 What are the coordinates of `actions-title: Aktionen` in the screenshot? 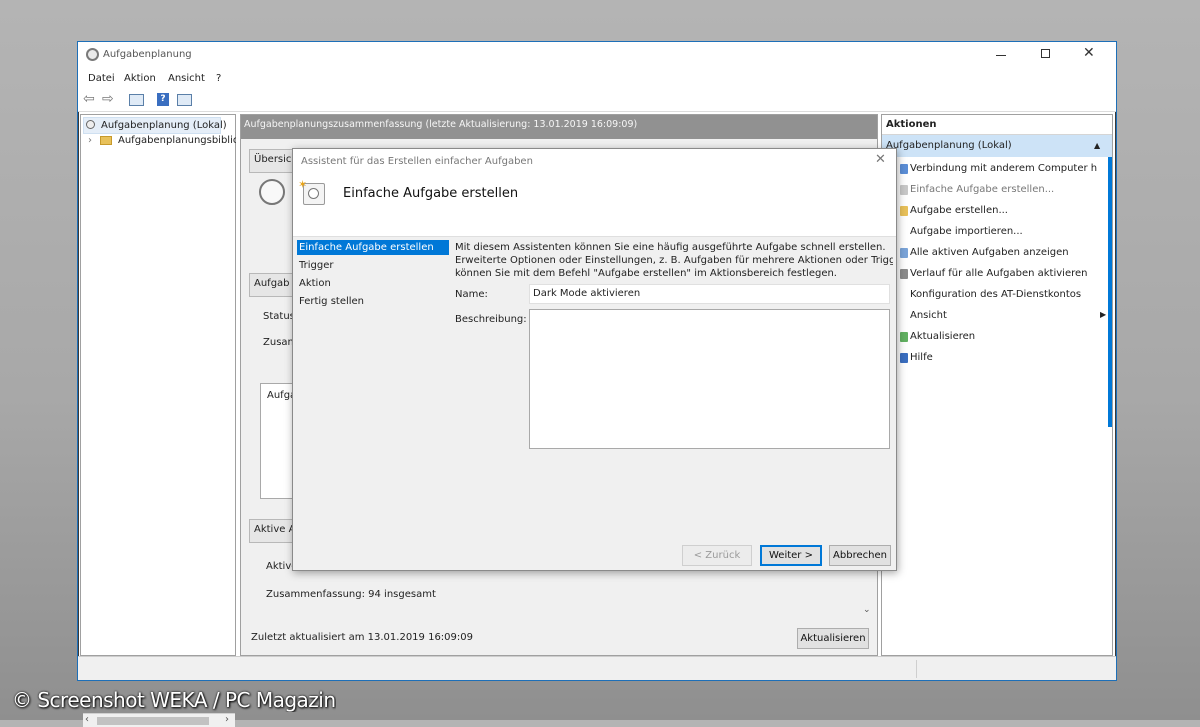 It's located at (997, 125).